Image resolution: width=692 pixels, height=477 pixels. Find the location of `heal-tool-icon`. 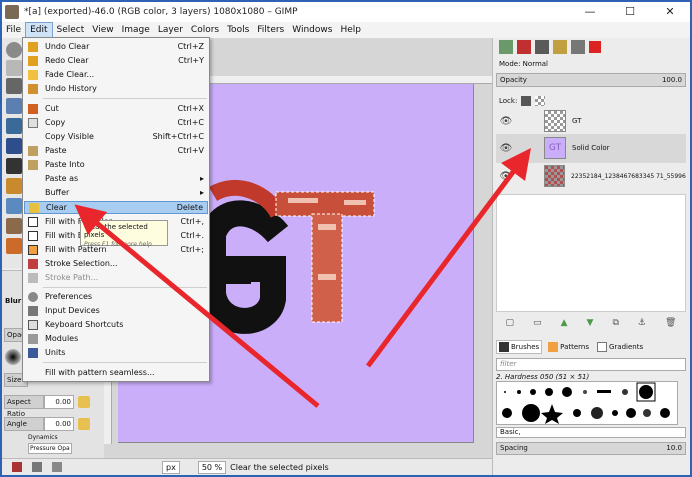

heal-tool-icon is located at coordinates (14, 226).